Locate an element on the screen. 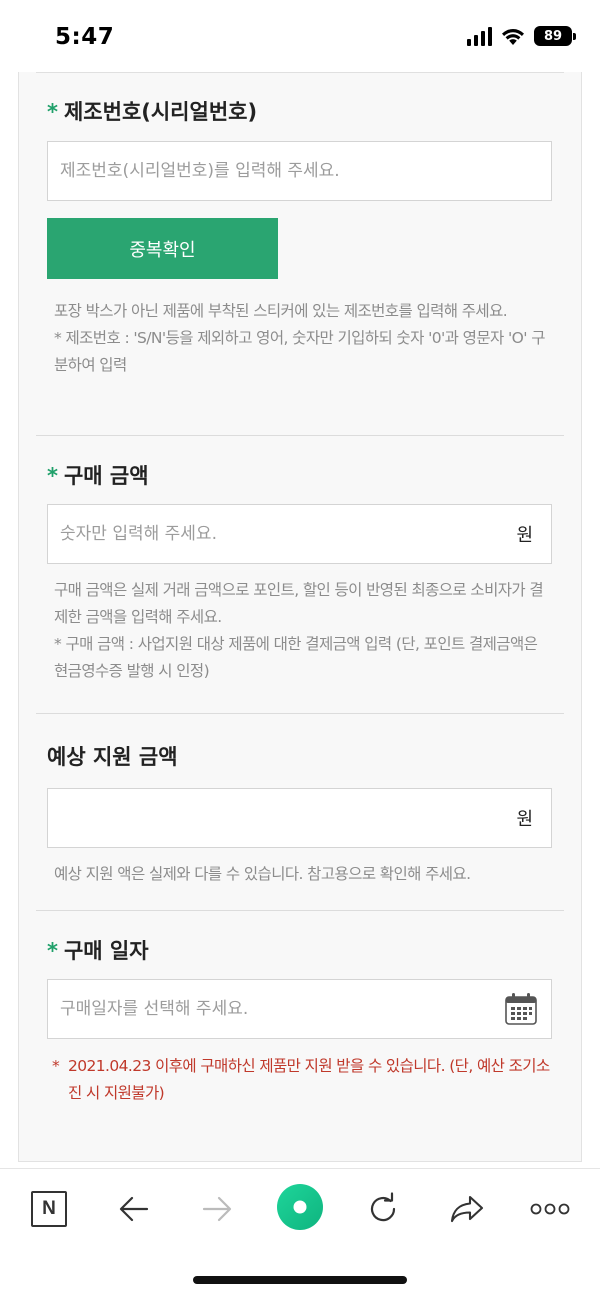 Image resolution: width=600 pixels, height=1298 pixels. date-input-box is located at coordinates (299, 1009).